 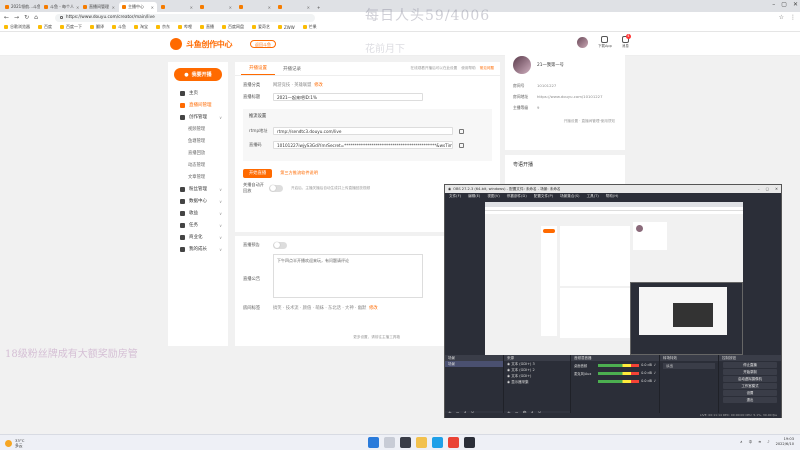 I want to click on forward-icon: →, so click(x=16, y=17).